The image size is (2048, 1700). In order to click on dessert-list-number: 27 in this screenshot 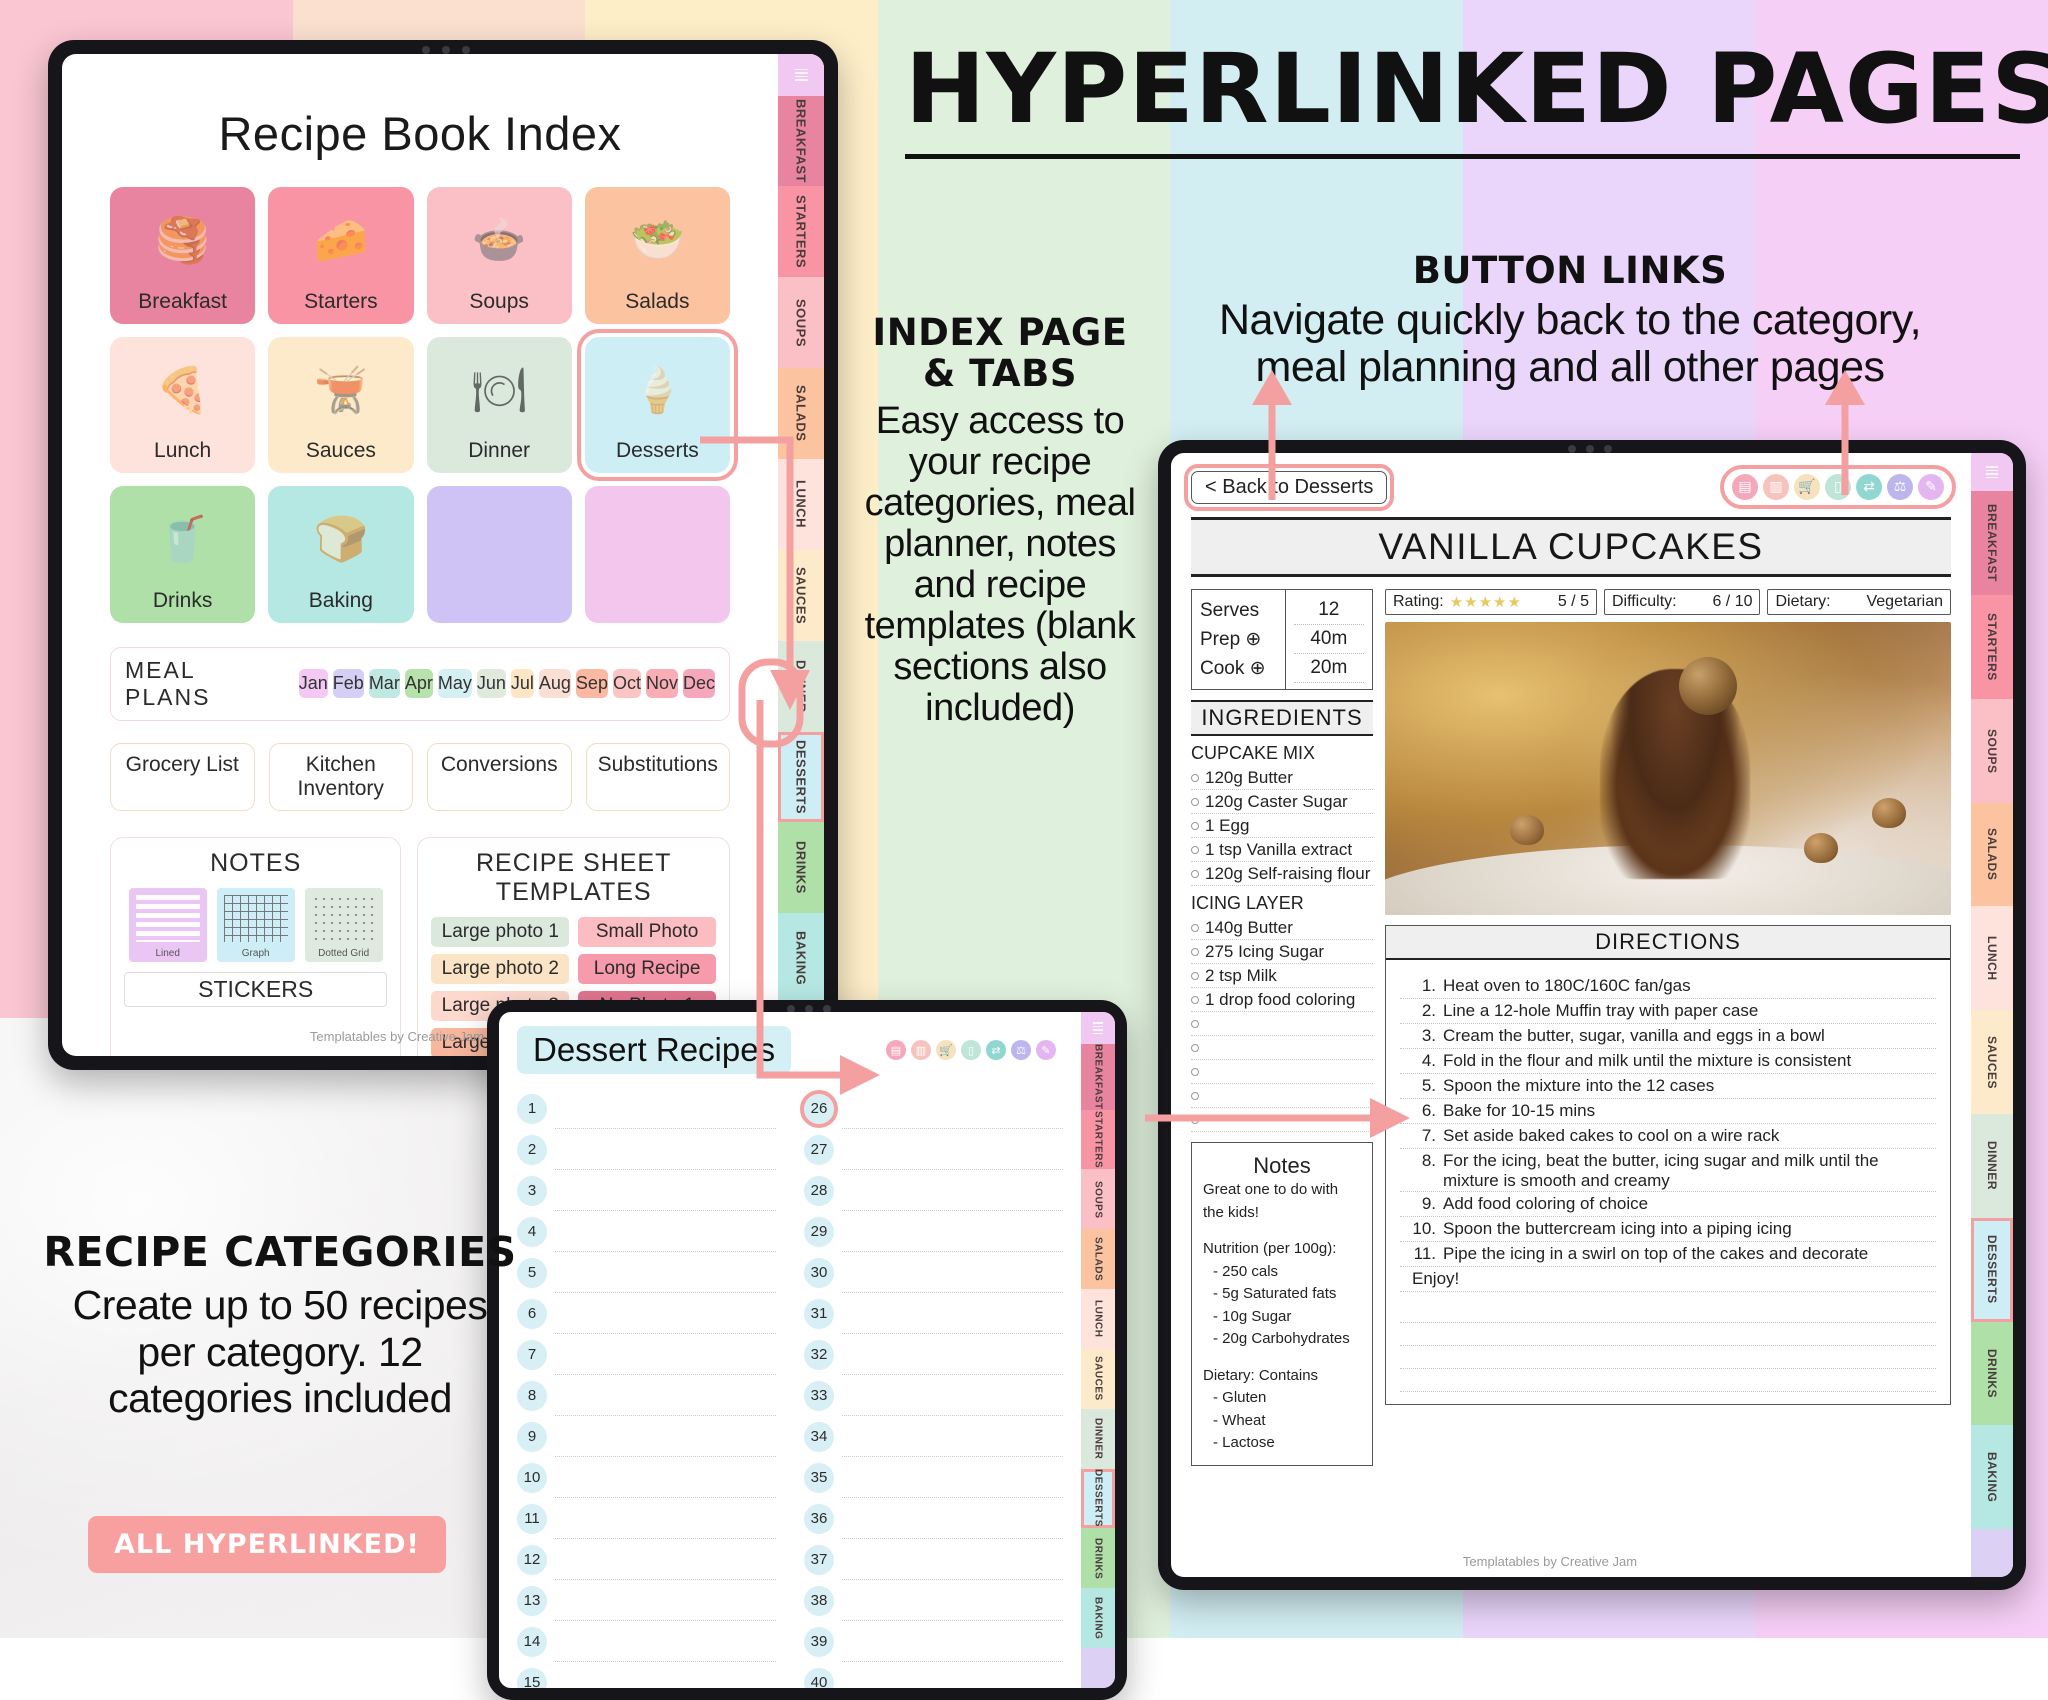, I will do `click(819, 1149)`.